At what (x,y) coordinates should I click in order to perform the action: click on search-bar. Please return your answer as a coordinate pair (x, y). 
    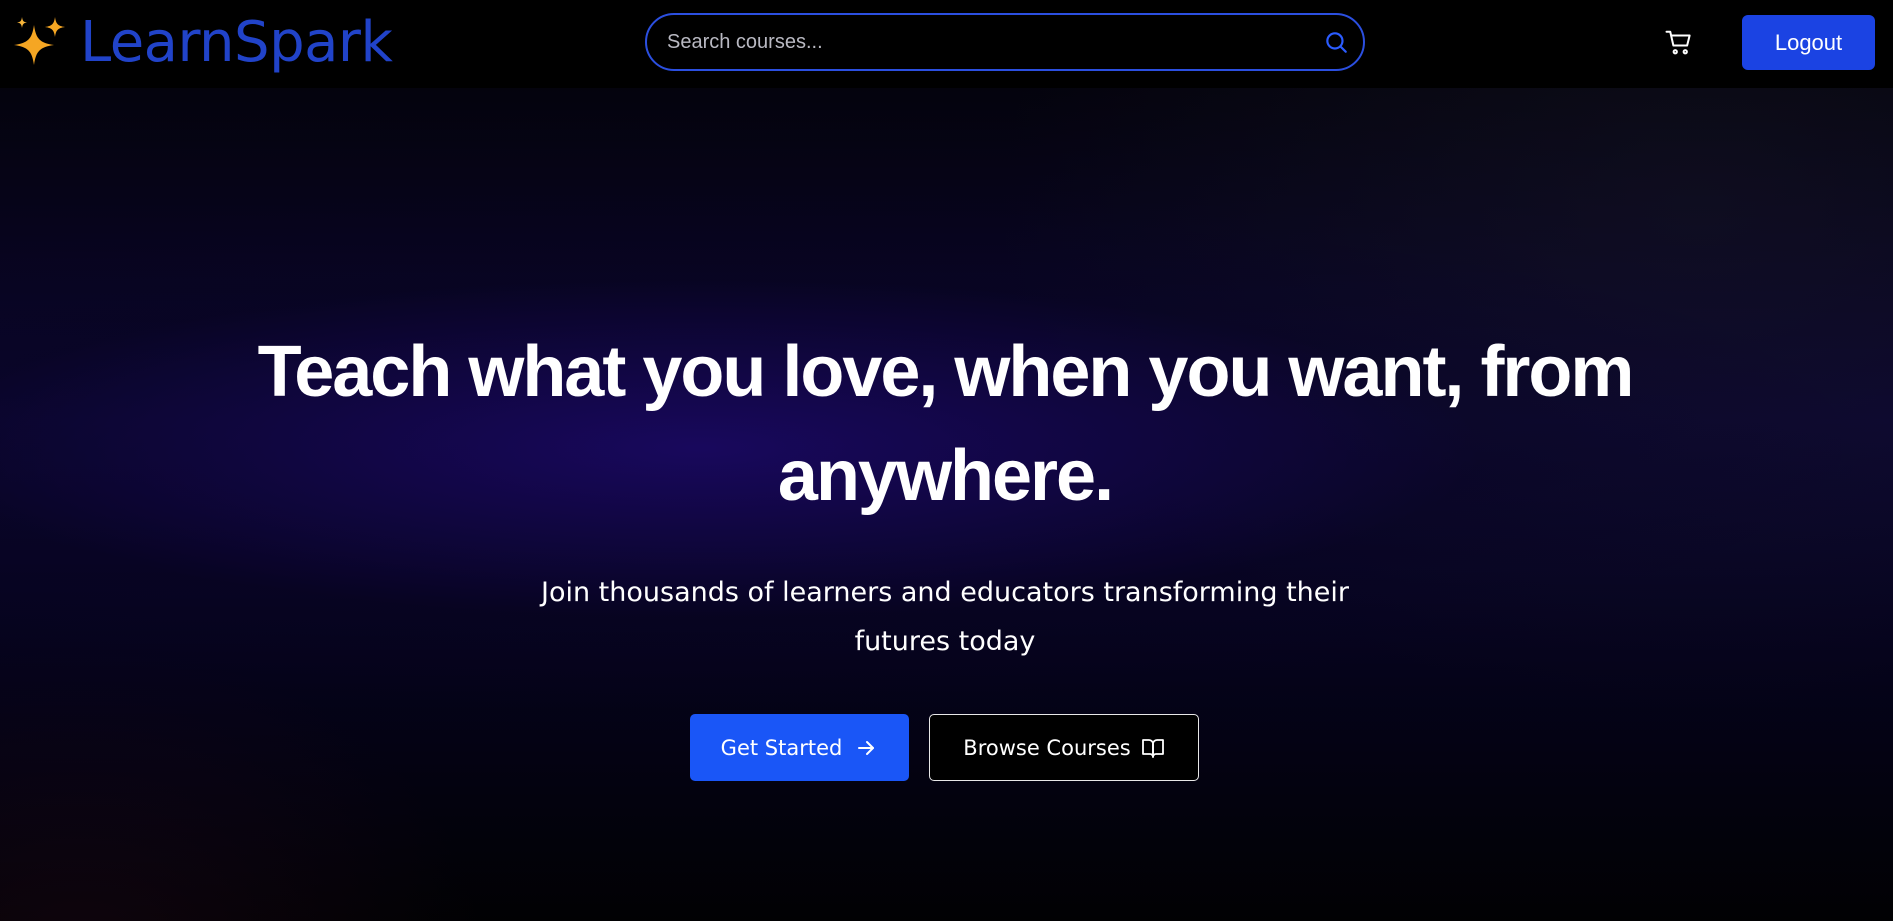
    Looking at the image, I should click on (1005, 42).